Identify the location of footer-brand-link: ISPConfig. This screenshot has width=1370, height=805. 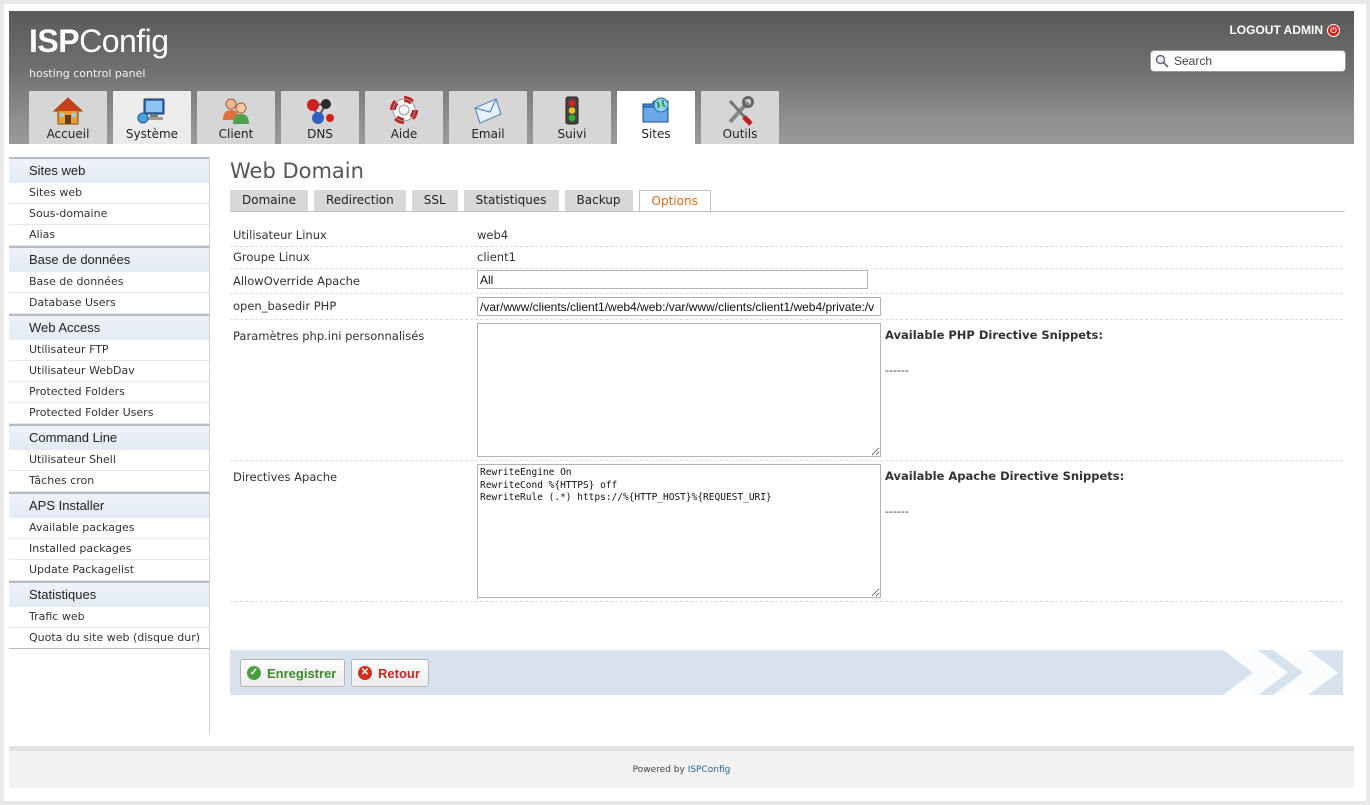
(709, 770).